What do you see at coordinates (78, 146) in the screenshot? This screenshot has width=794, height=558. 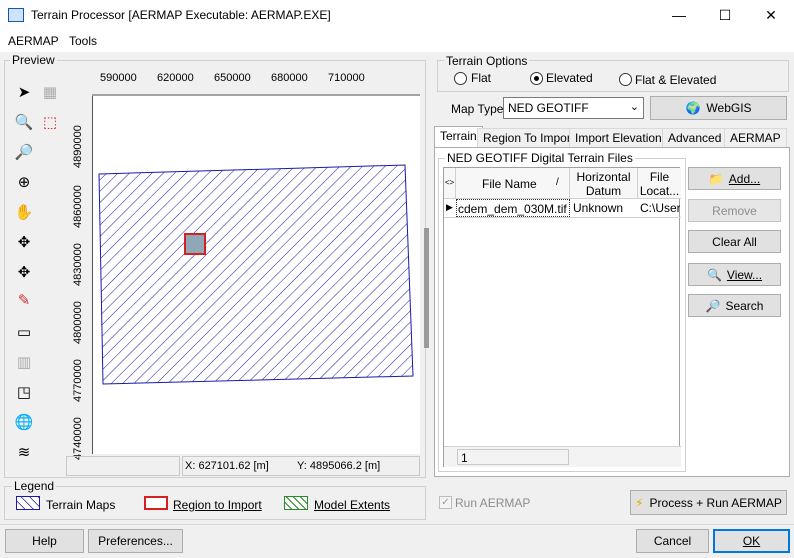 I see `y-tick: 4890000` at bounding box center [78, 146].